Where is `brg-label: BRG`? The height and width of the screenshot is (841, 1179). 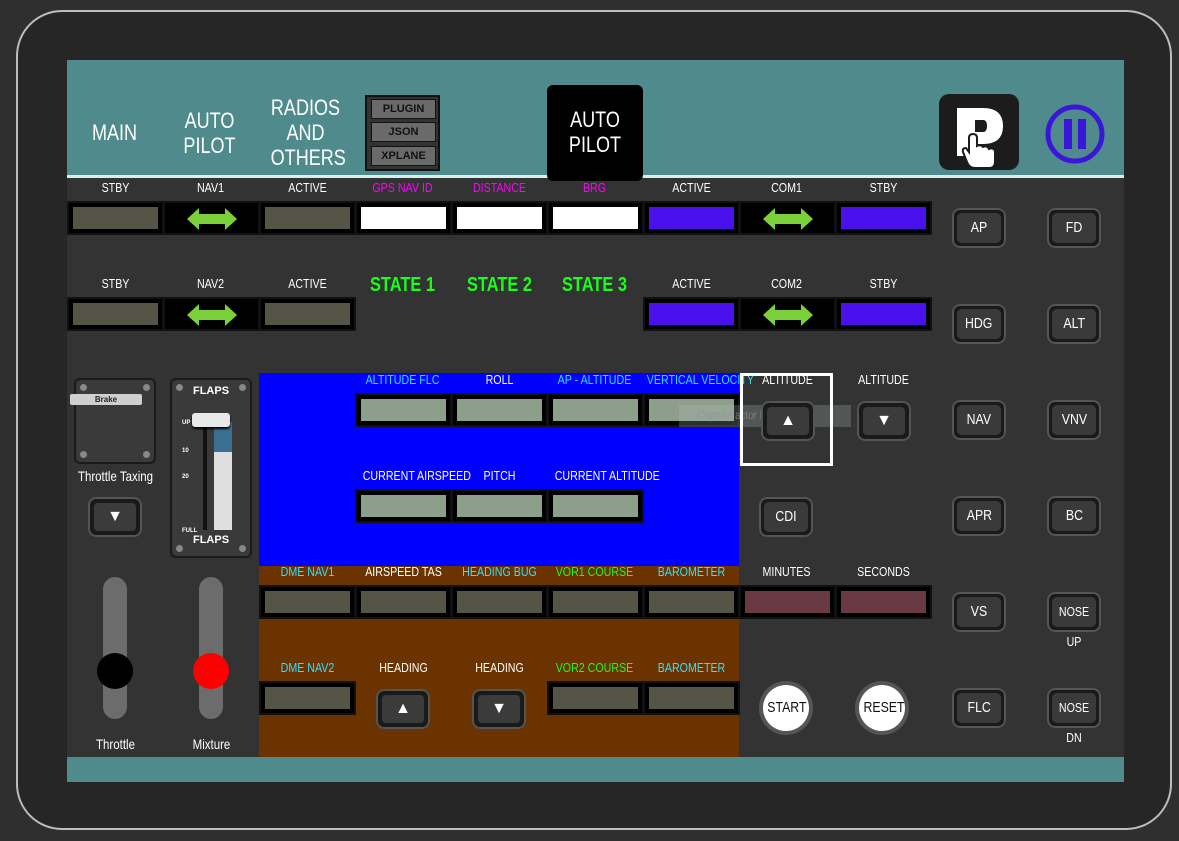
brg-label: BRG is located at coordinates (594, 187).